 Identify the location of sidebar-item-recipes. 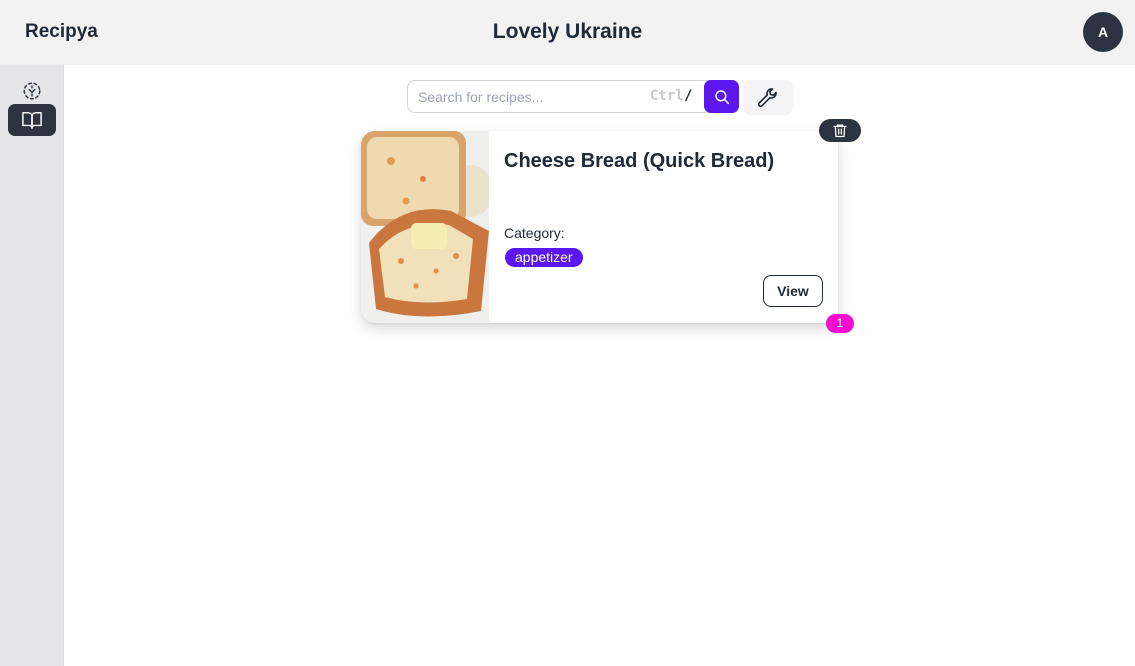
(32, 120).